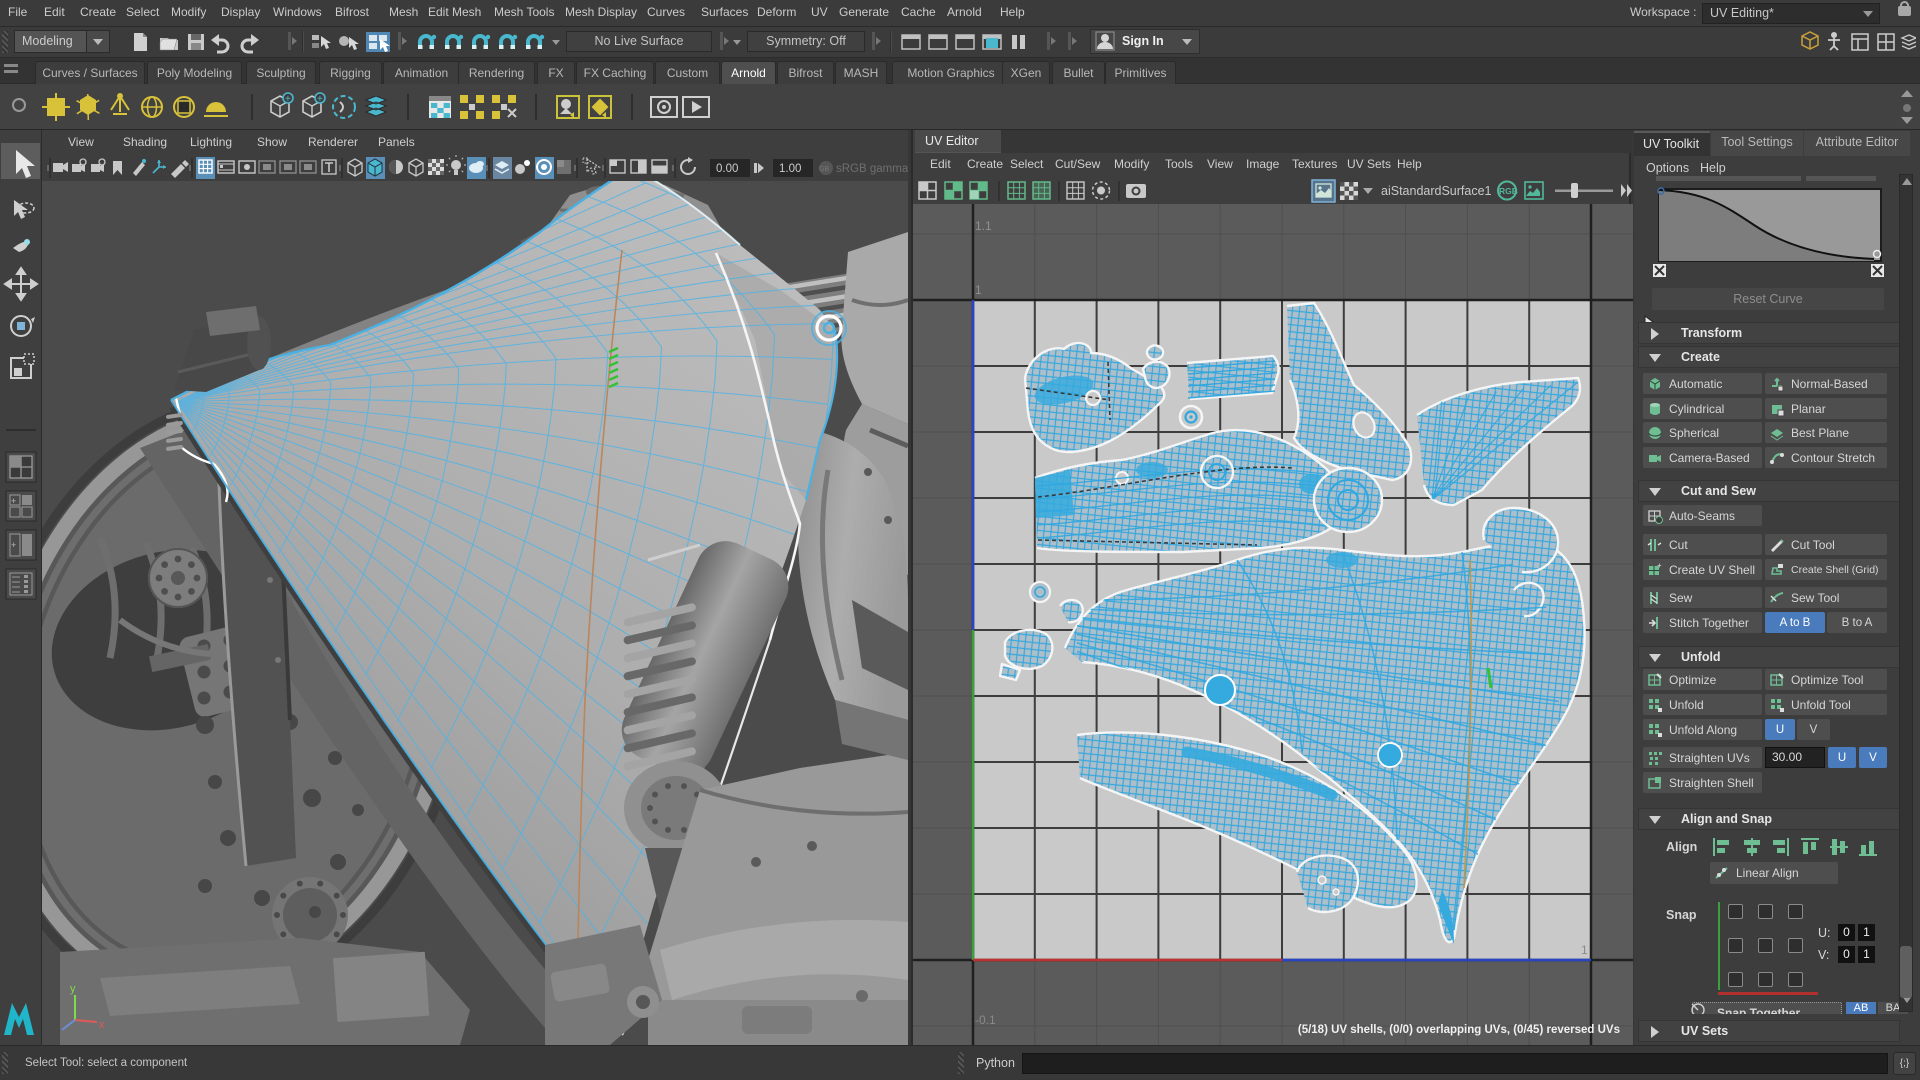  What do you see at coordinates (983, 226) in the screenshot?
I see `svg-text: 1.1` at bounding box center [983, 226].